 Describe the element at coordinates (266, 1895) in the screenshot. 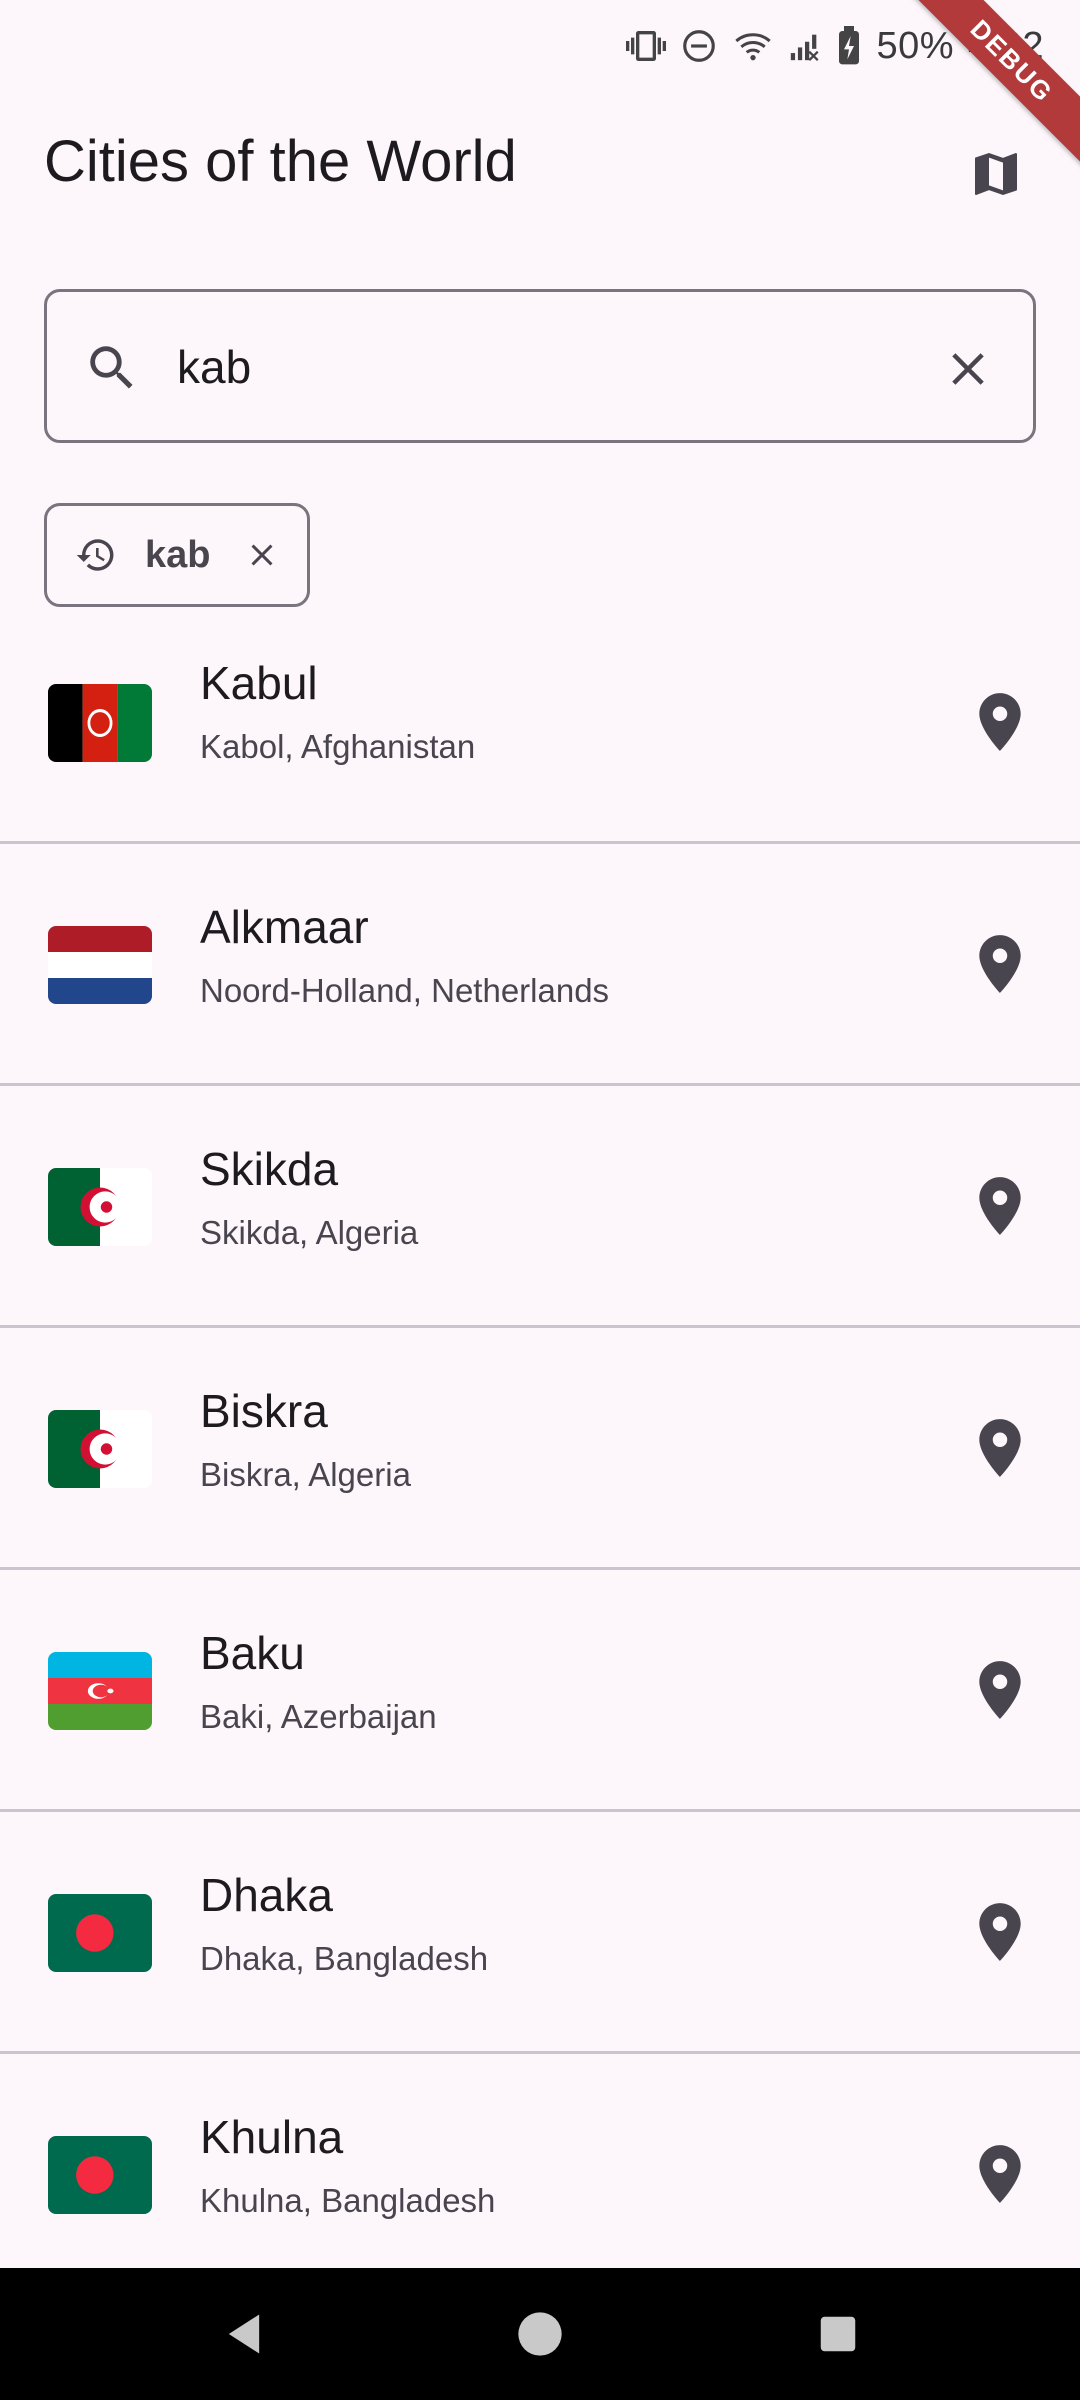

I see `city-name: Dhaka` at that location.